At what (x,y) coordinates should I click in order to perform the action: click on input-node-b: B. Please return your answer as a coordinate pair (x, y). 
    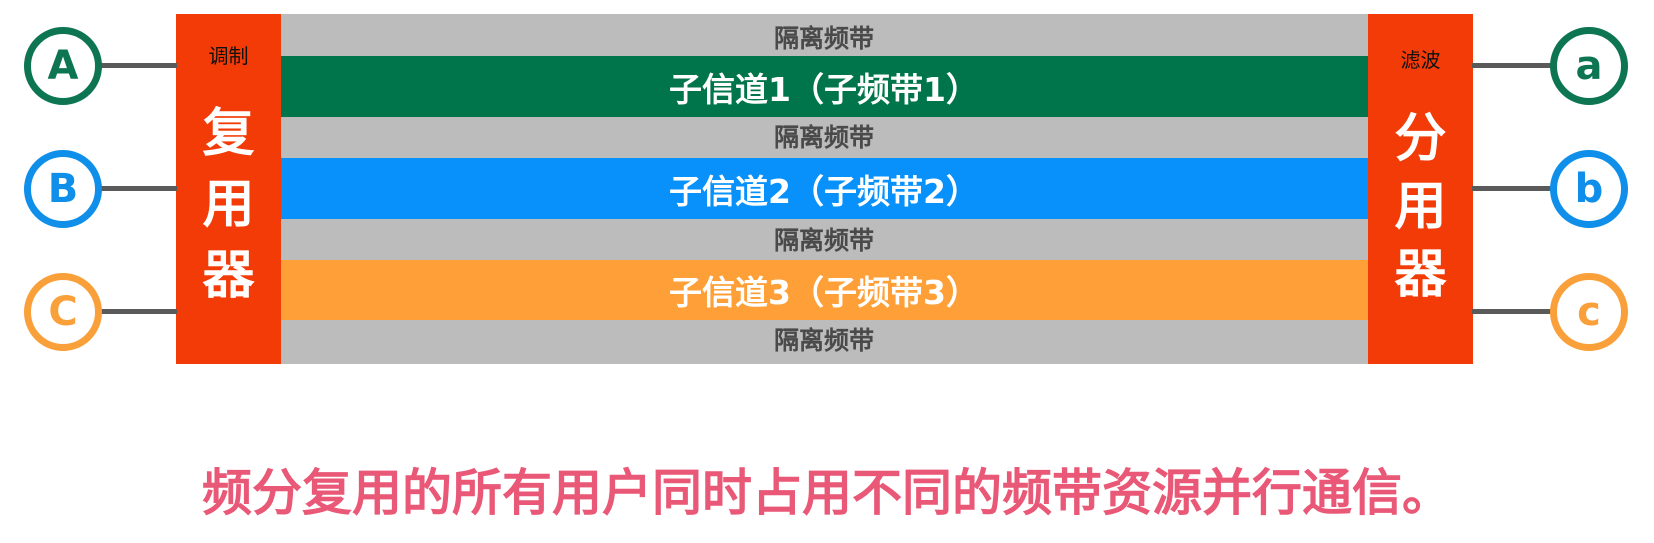
    Looking at the image, I should click on (63, 189).